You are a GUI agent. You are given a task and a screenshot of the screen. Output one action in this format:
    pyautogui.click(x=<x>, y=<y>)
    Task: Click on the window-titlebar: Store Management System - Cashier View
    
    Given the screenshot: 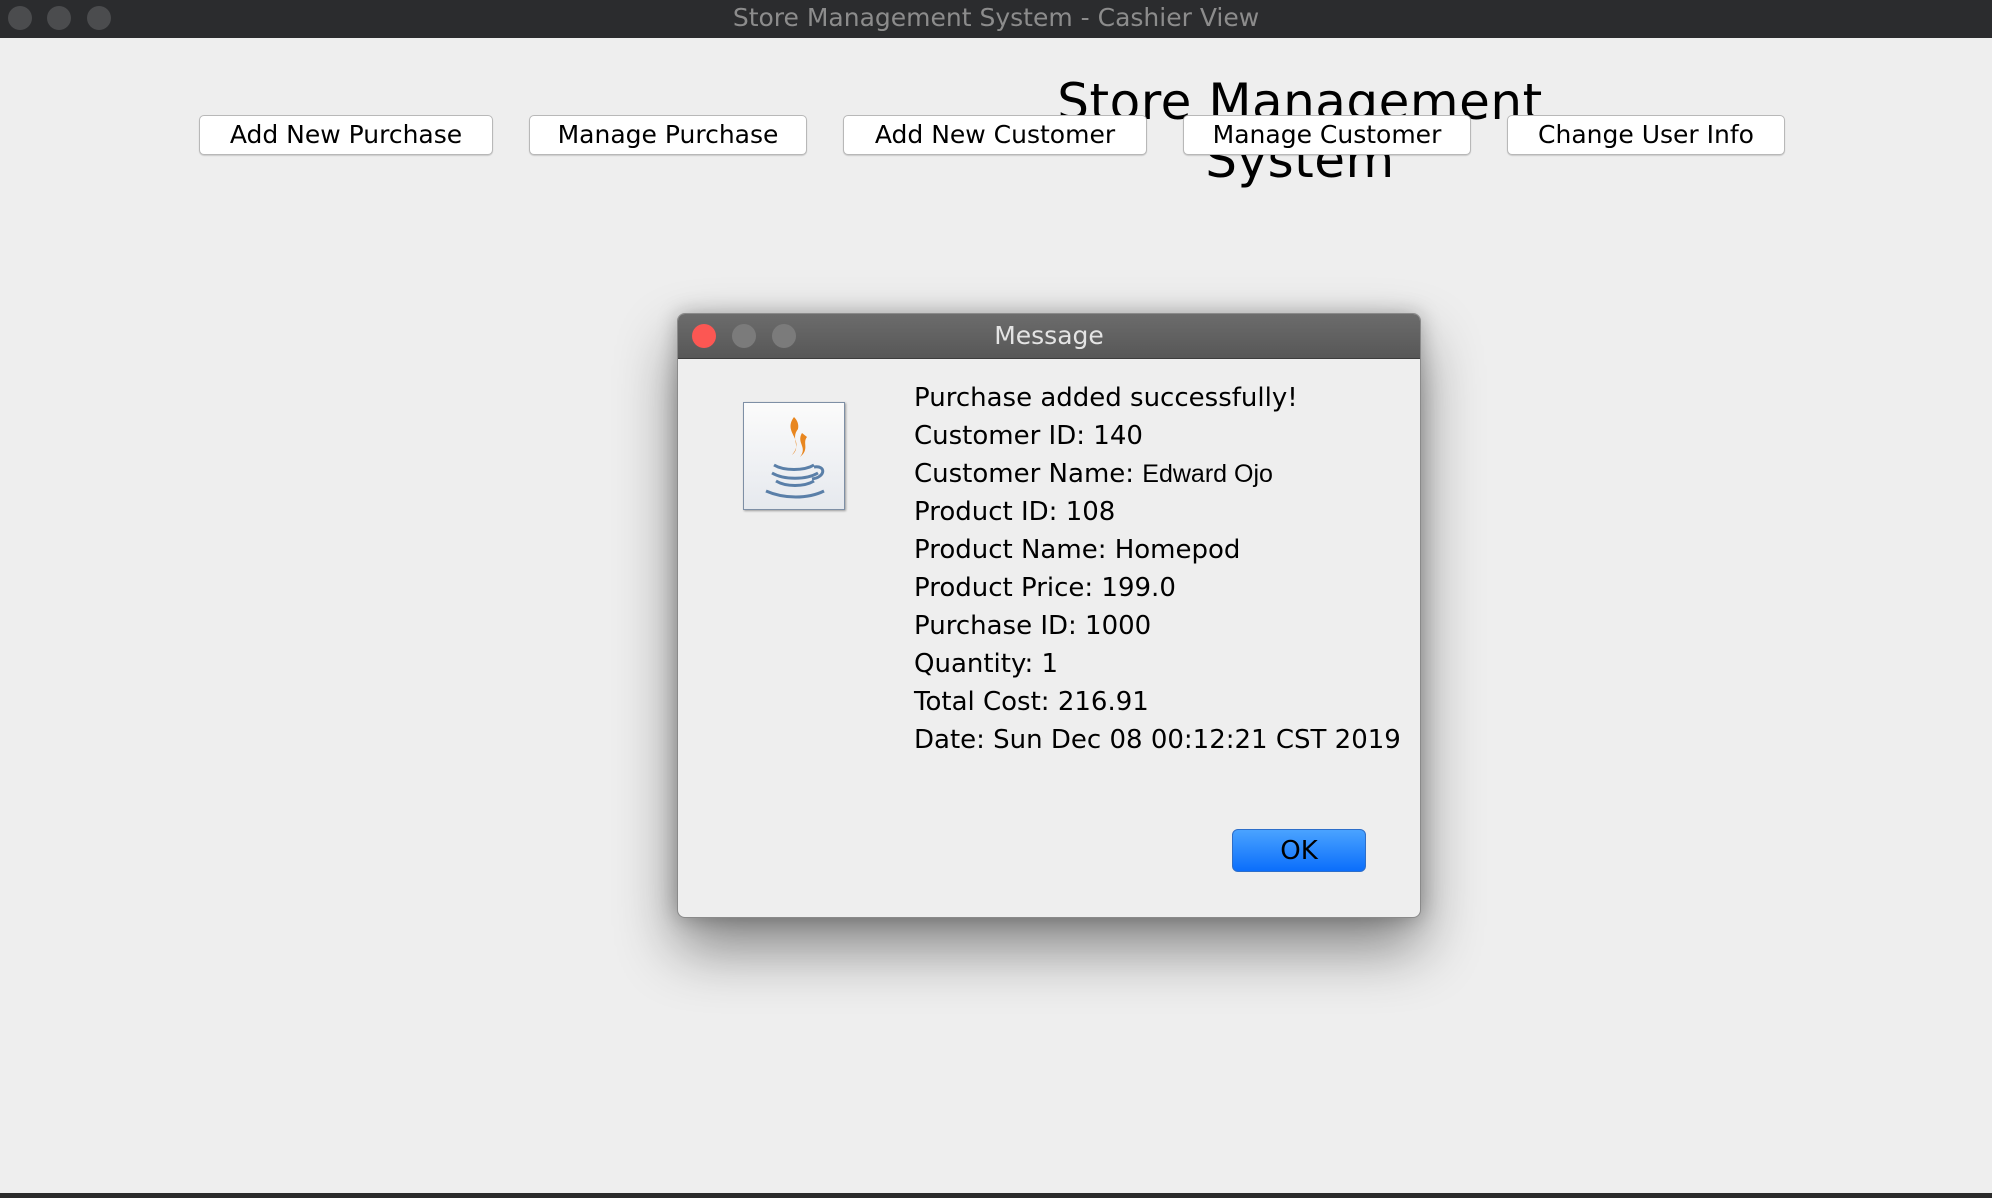 What is the action you would take?
    pyautogui.click(x=996, y=19)
    